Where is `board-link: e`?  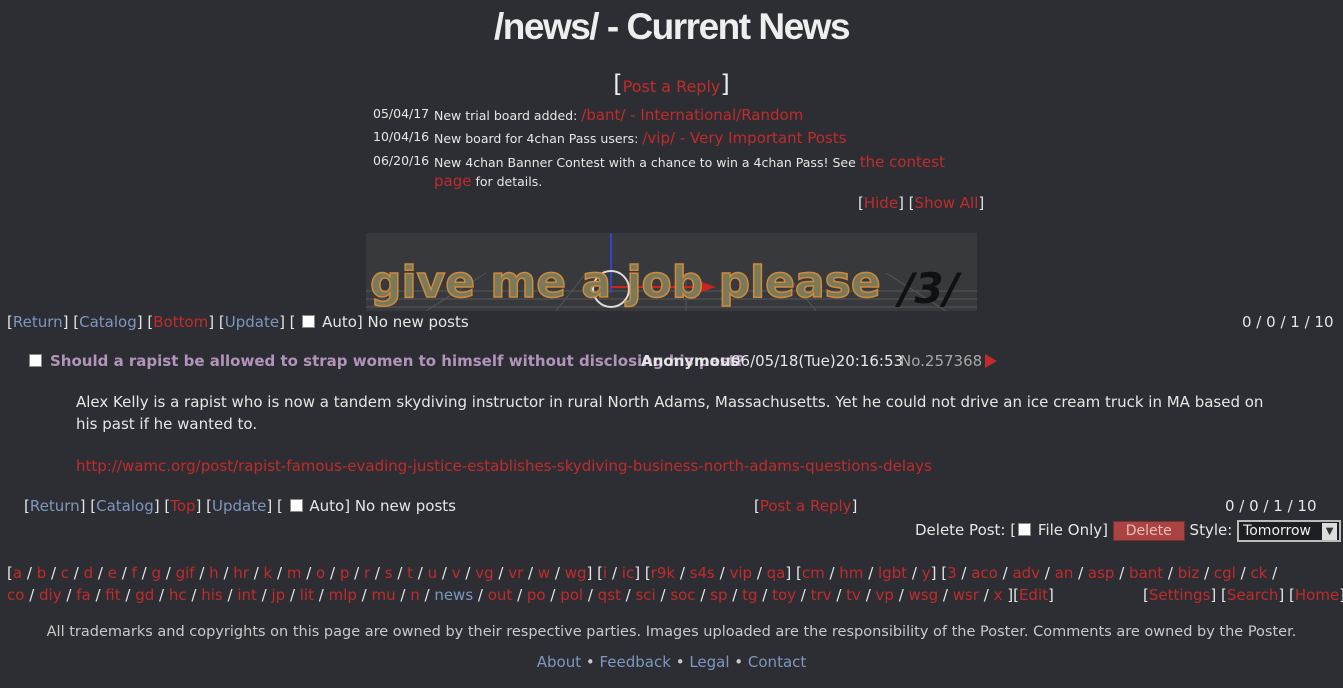 board-link: e is located at coordinates (112, 573).